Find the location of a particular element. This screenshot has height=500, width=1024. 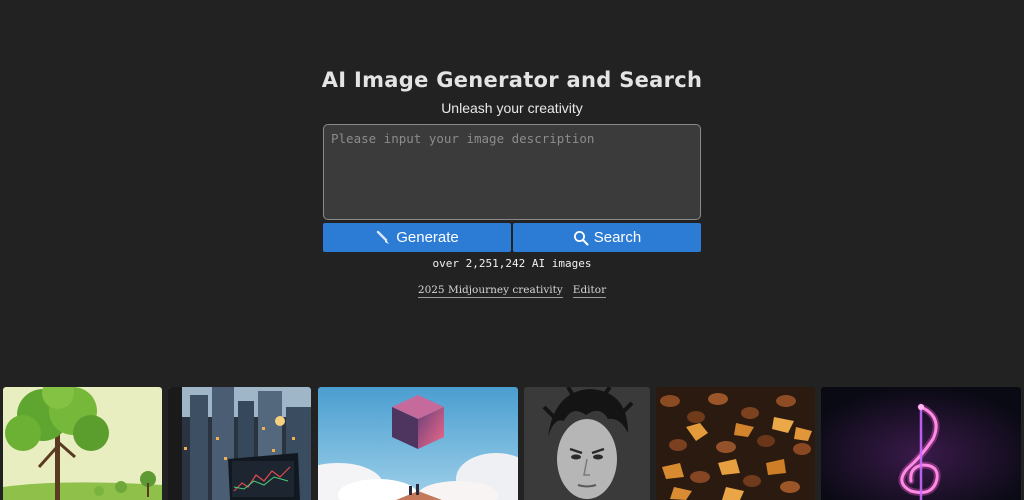

midjourney-creativity-link: 2025 Midjourney creativity is located at coordinates (490, 291).